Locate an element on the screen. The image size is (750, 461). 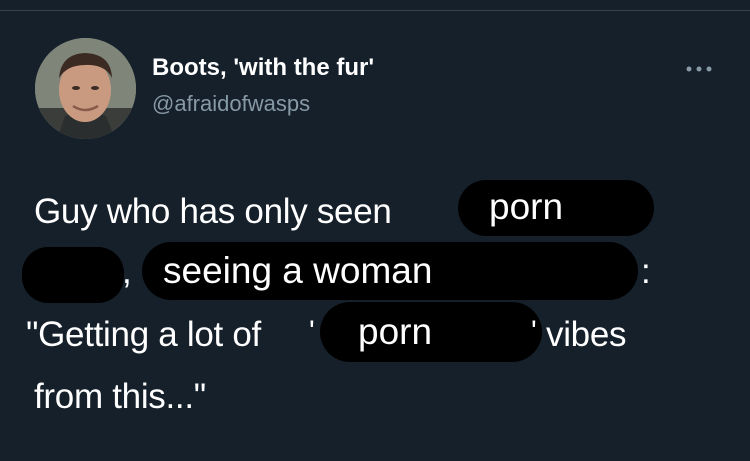
tweet-text-line-1: Guy who has only seen is located at coordinates (213, 211).